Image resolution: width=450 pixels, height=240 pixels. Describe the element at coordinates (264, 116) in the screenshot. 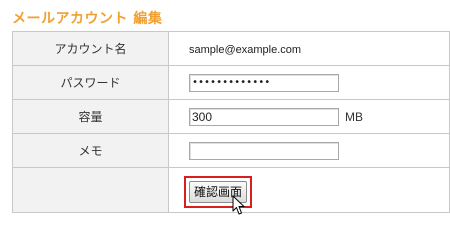

I see `quota-field` at that location.